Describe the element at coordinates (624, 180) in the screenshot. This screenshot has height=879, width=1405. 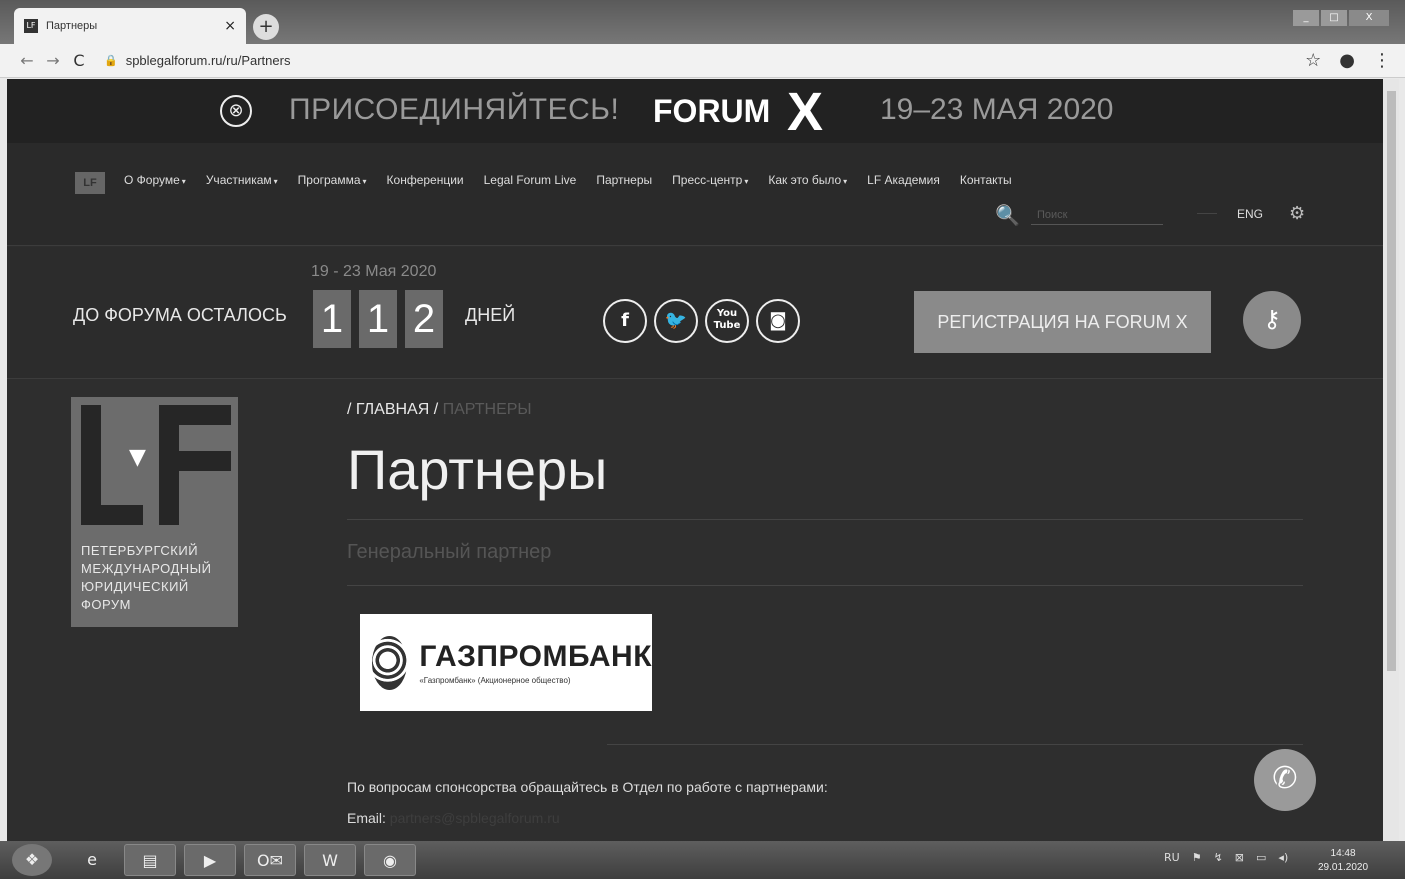
I see `nav-item-partners: Партнеры` at that location.